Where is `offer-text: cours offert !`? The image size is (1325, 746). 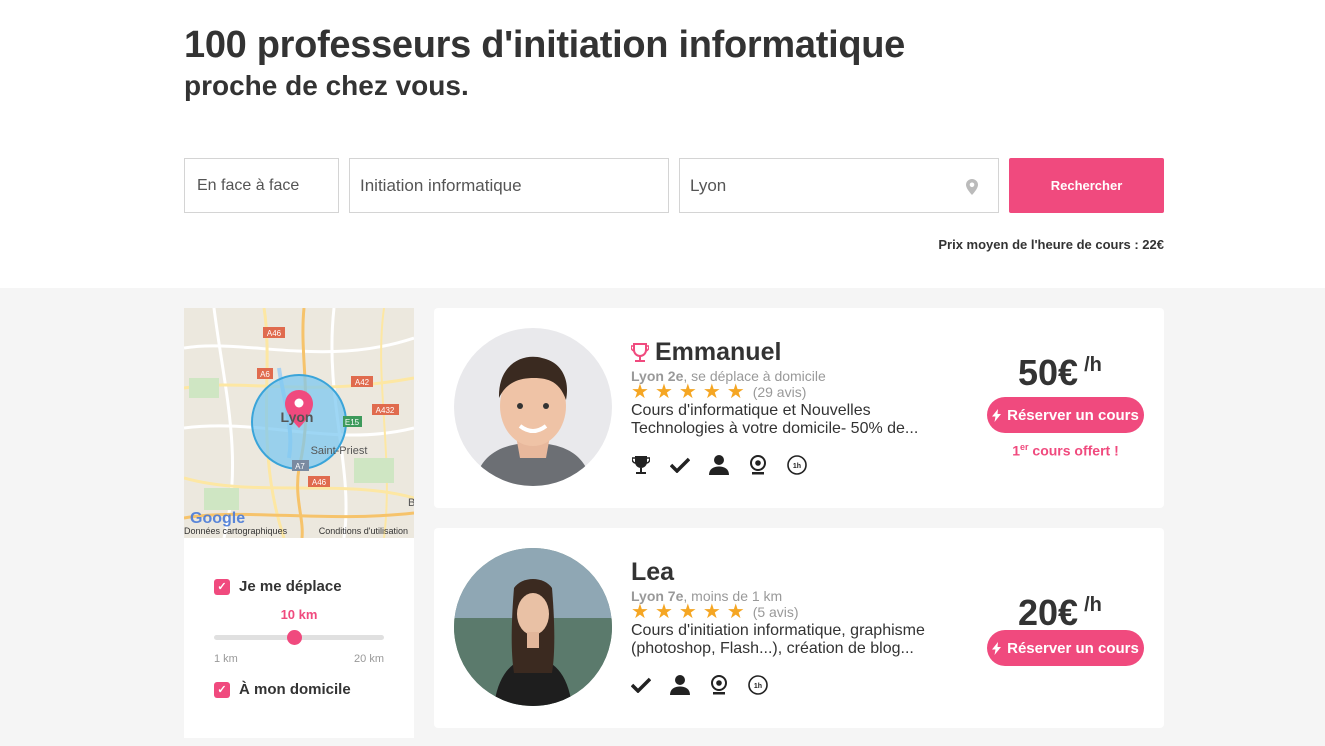 offer-text: cours offert ! is located at coordinates (1073, 450).